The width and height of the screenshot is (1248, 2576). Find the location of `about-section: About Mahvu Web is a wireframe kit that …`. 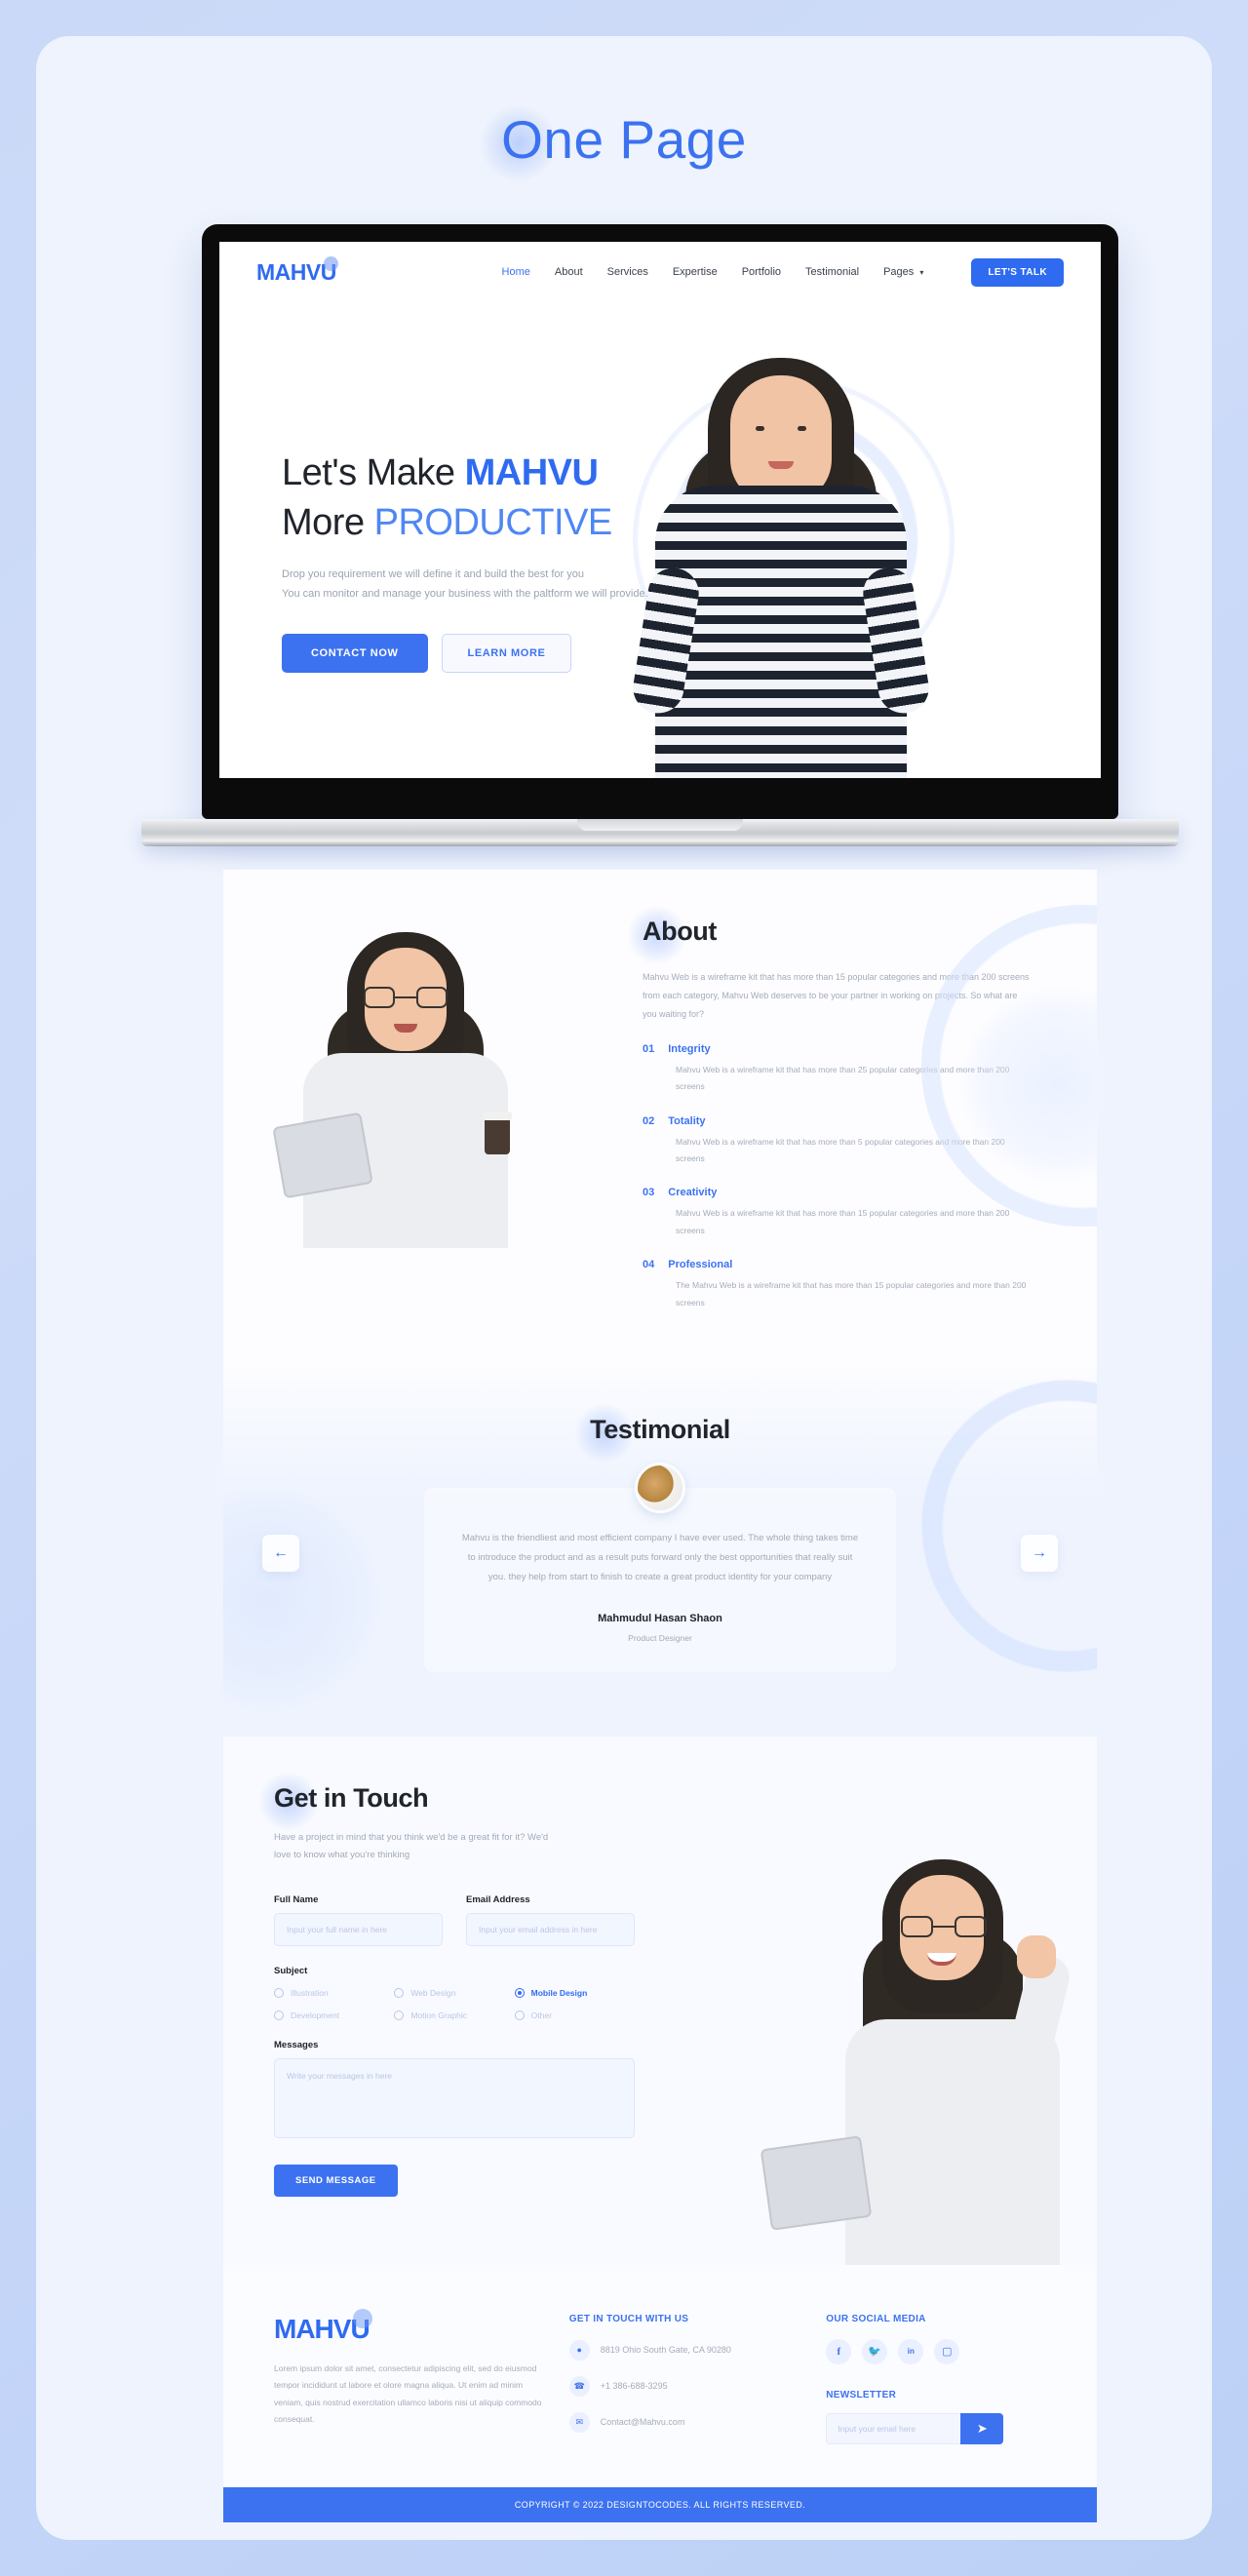

about-section: About Mahvu Web is a wireframe kit that … is located at coordinates (660, 1120).